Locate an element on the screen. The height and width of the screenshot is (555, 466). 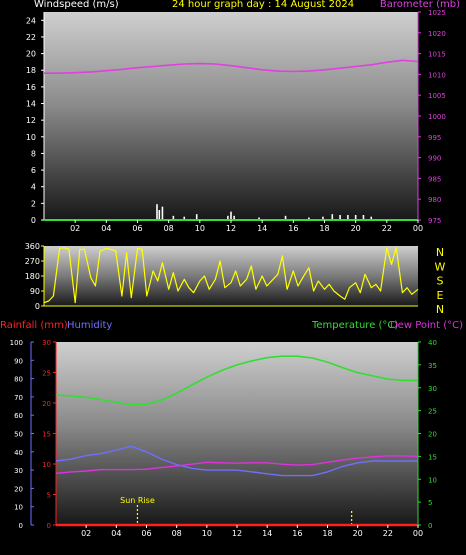
temperature-tick-label: 40 is located at coordinates (432, 343).